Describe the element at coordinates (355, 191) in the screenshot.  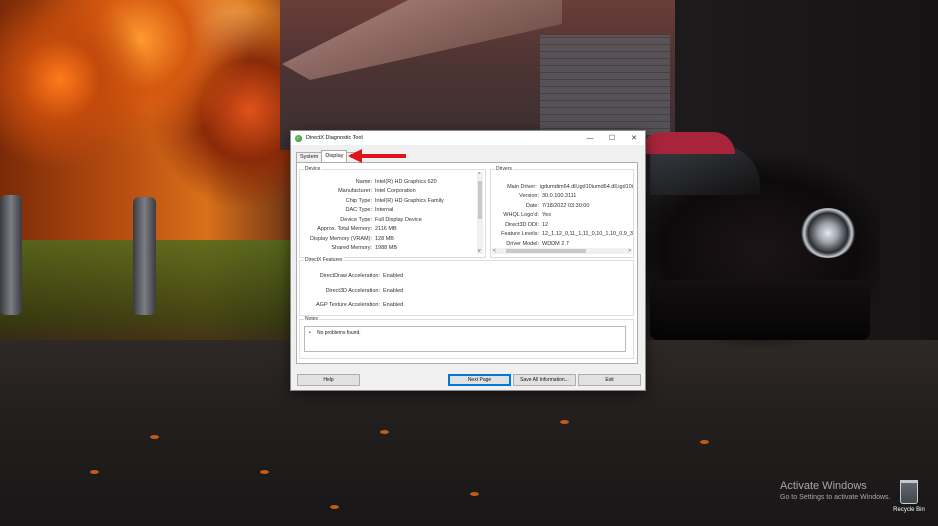
I see `device-label: Manufacturer:` at that location.